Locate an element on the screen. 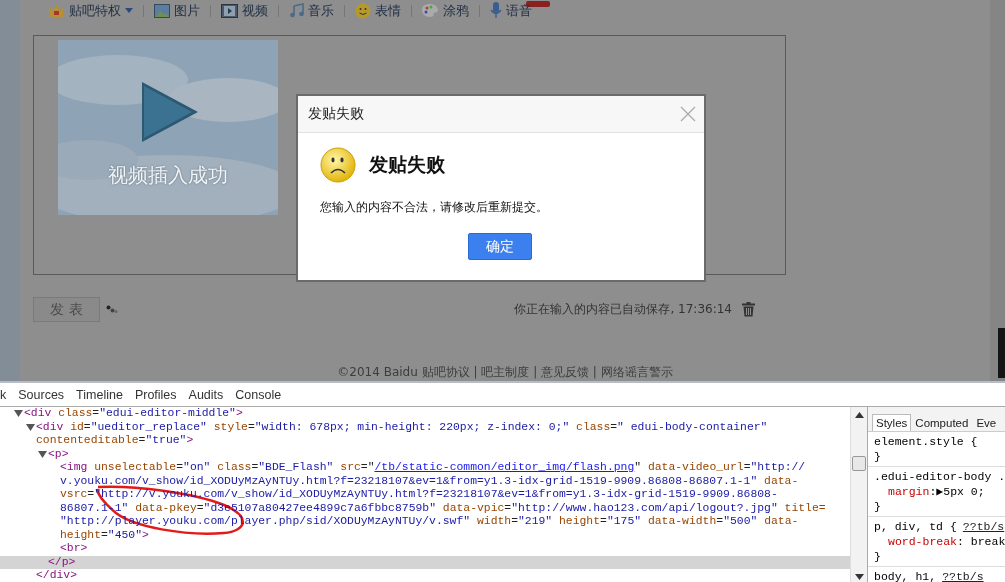 This screenshot has width=1005, height=582. video-caption: 视频插入成功 is located at coordinates (168, 175).